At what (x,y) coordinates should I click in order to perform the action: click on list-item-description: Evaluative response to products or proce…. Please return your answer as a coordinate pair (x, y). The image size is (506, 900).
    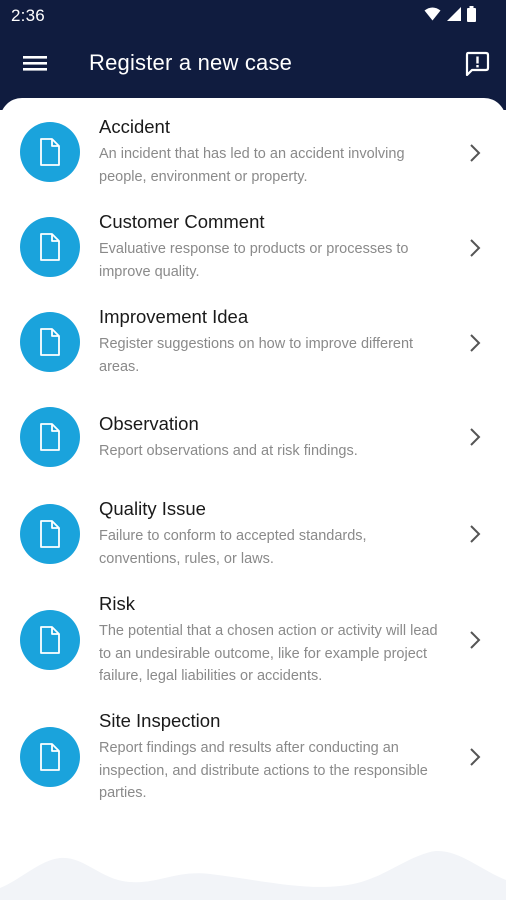
    Looking at the image, I should click on (254, 260).